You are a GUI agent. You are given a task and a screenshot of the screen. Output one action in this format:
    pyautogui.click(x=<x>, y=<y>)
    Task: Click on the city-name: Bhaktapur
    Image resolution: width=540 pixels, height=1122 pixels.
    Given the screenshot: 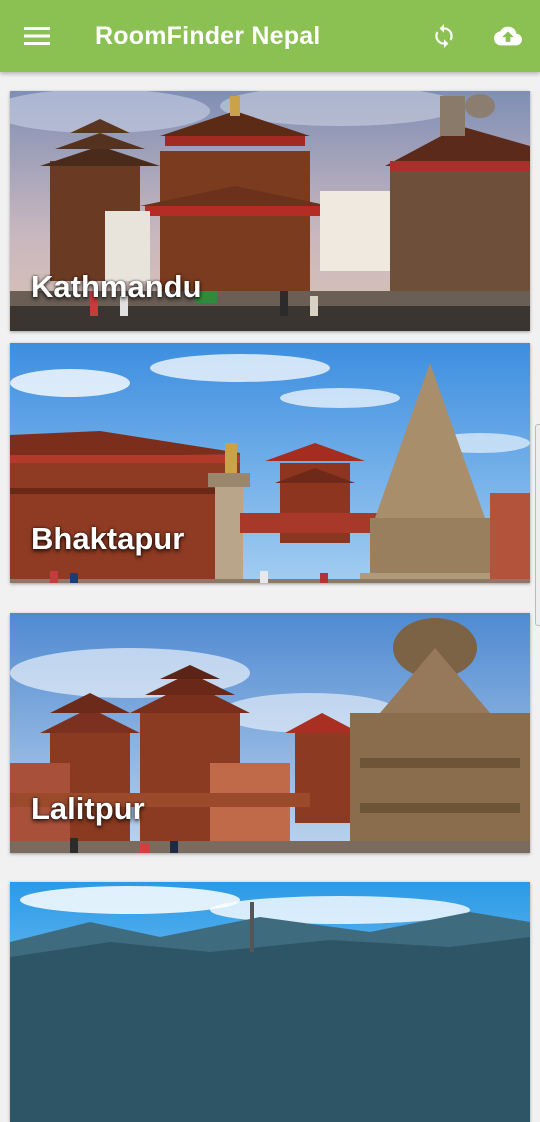 What is the action you would take?
    pyautogui.click(x=108, y=538)
    